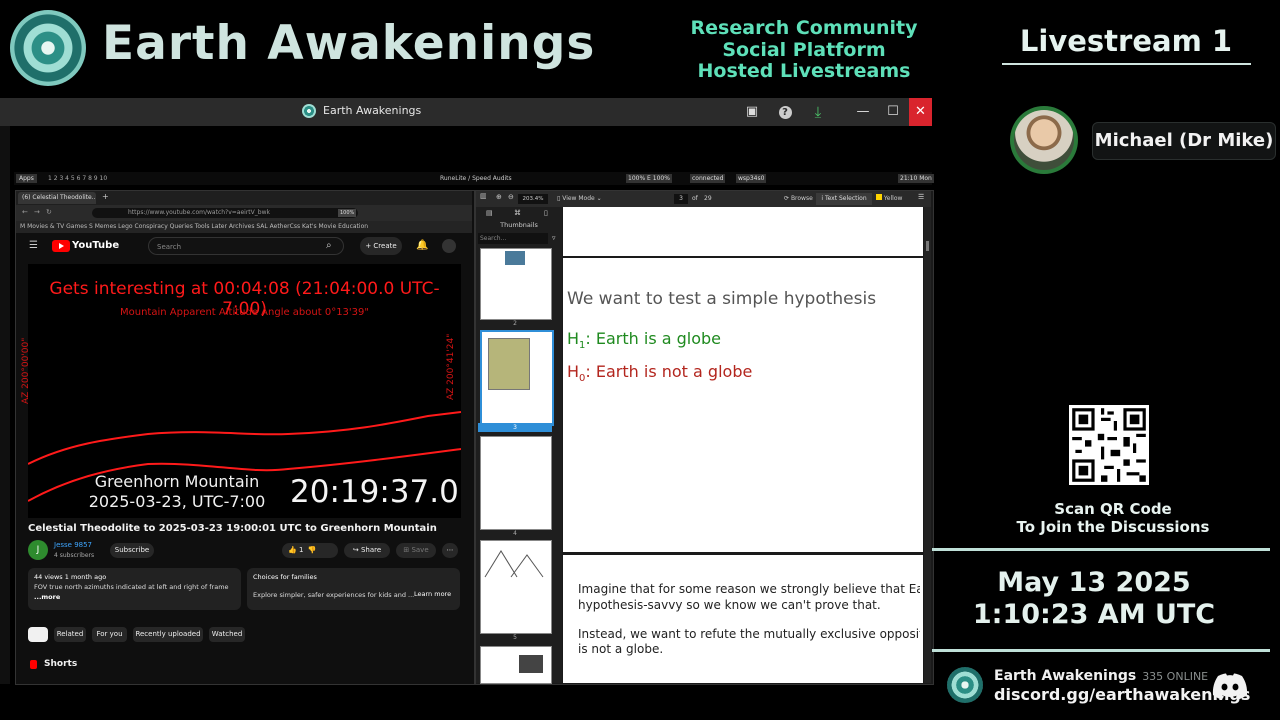 The image size is (1280, 720). Describe the element at coordinates (511, 197) in the screenshot. I see `zoom-out-icon: ⊖` at that location.